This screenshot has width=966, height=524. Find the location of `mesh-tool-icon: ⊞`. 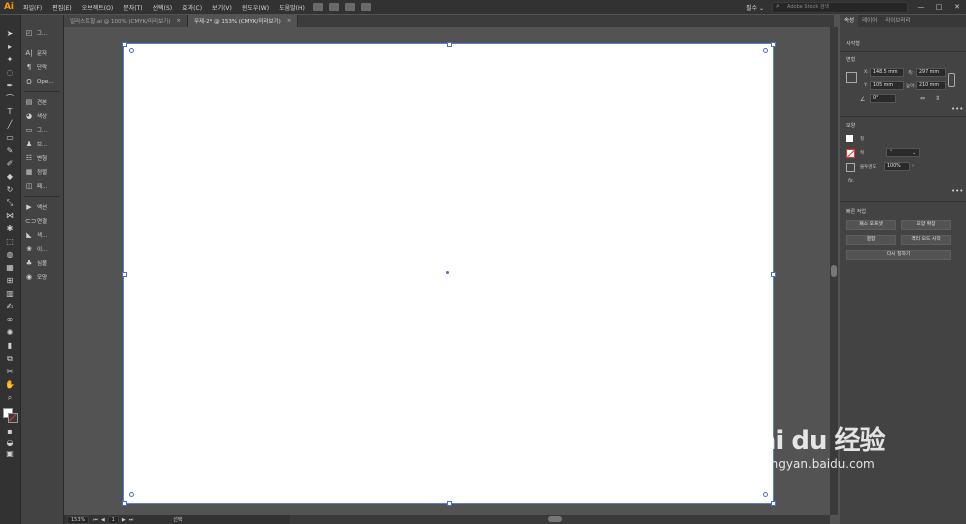

mesh-tool-icon: ⊞ is located at coordinates (10, 281).